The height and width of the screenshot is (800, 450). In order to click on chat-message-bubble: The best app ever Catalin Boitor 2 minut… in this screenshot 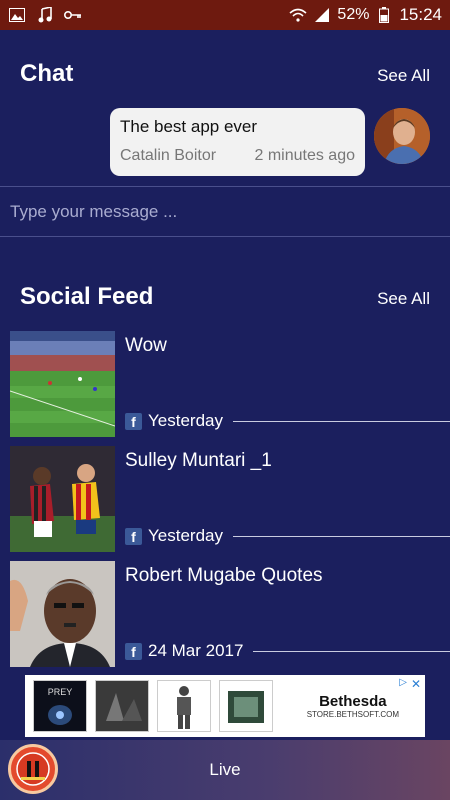, I will do `click(237, 142)`.